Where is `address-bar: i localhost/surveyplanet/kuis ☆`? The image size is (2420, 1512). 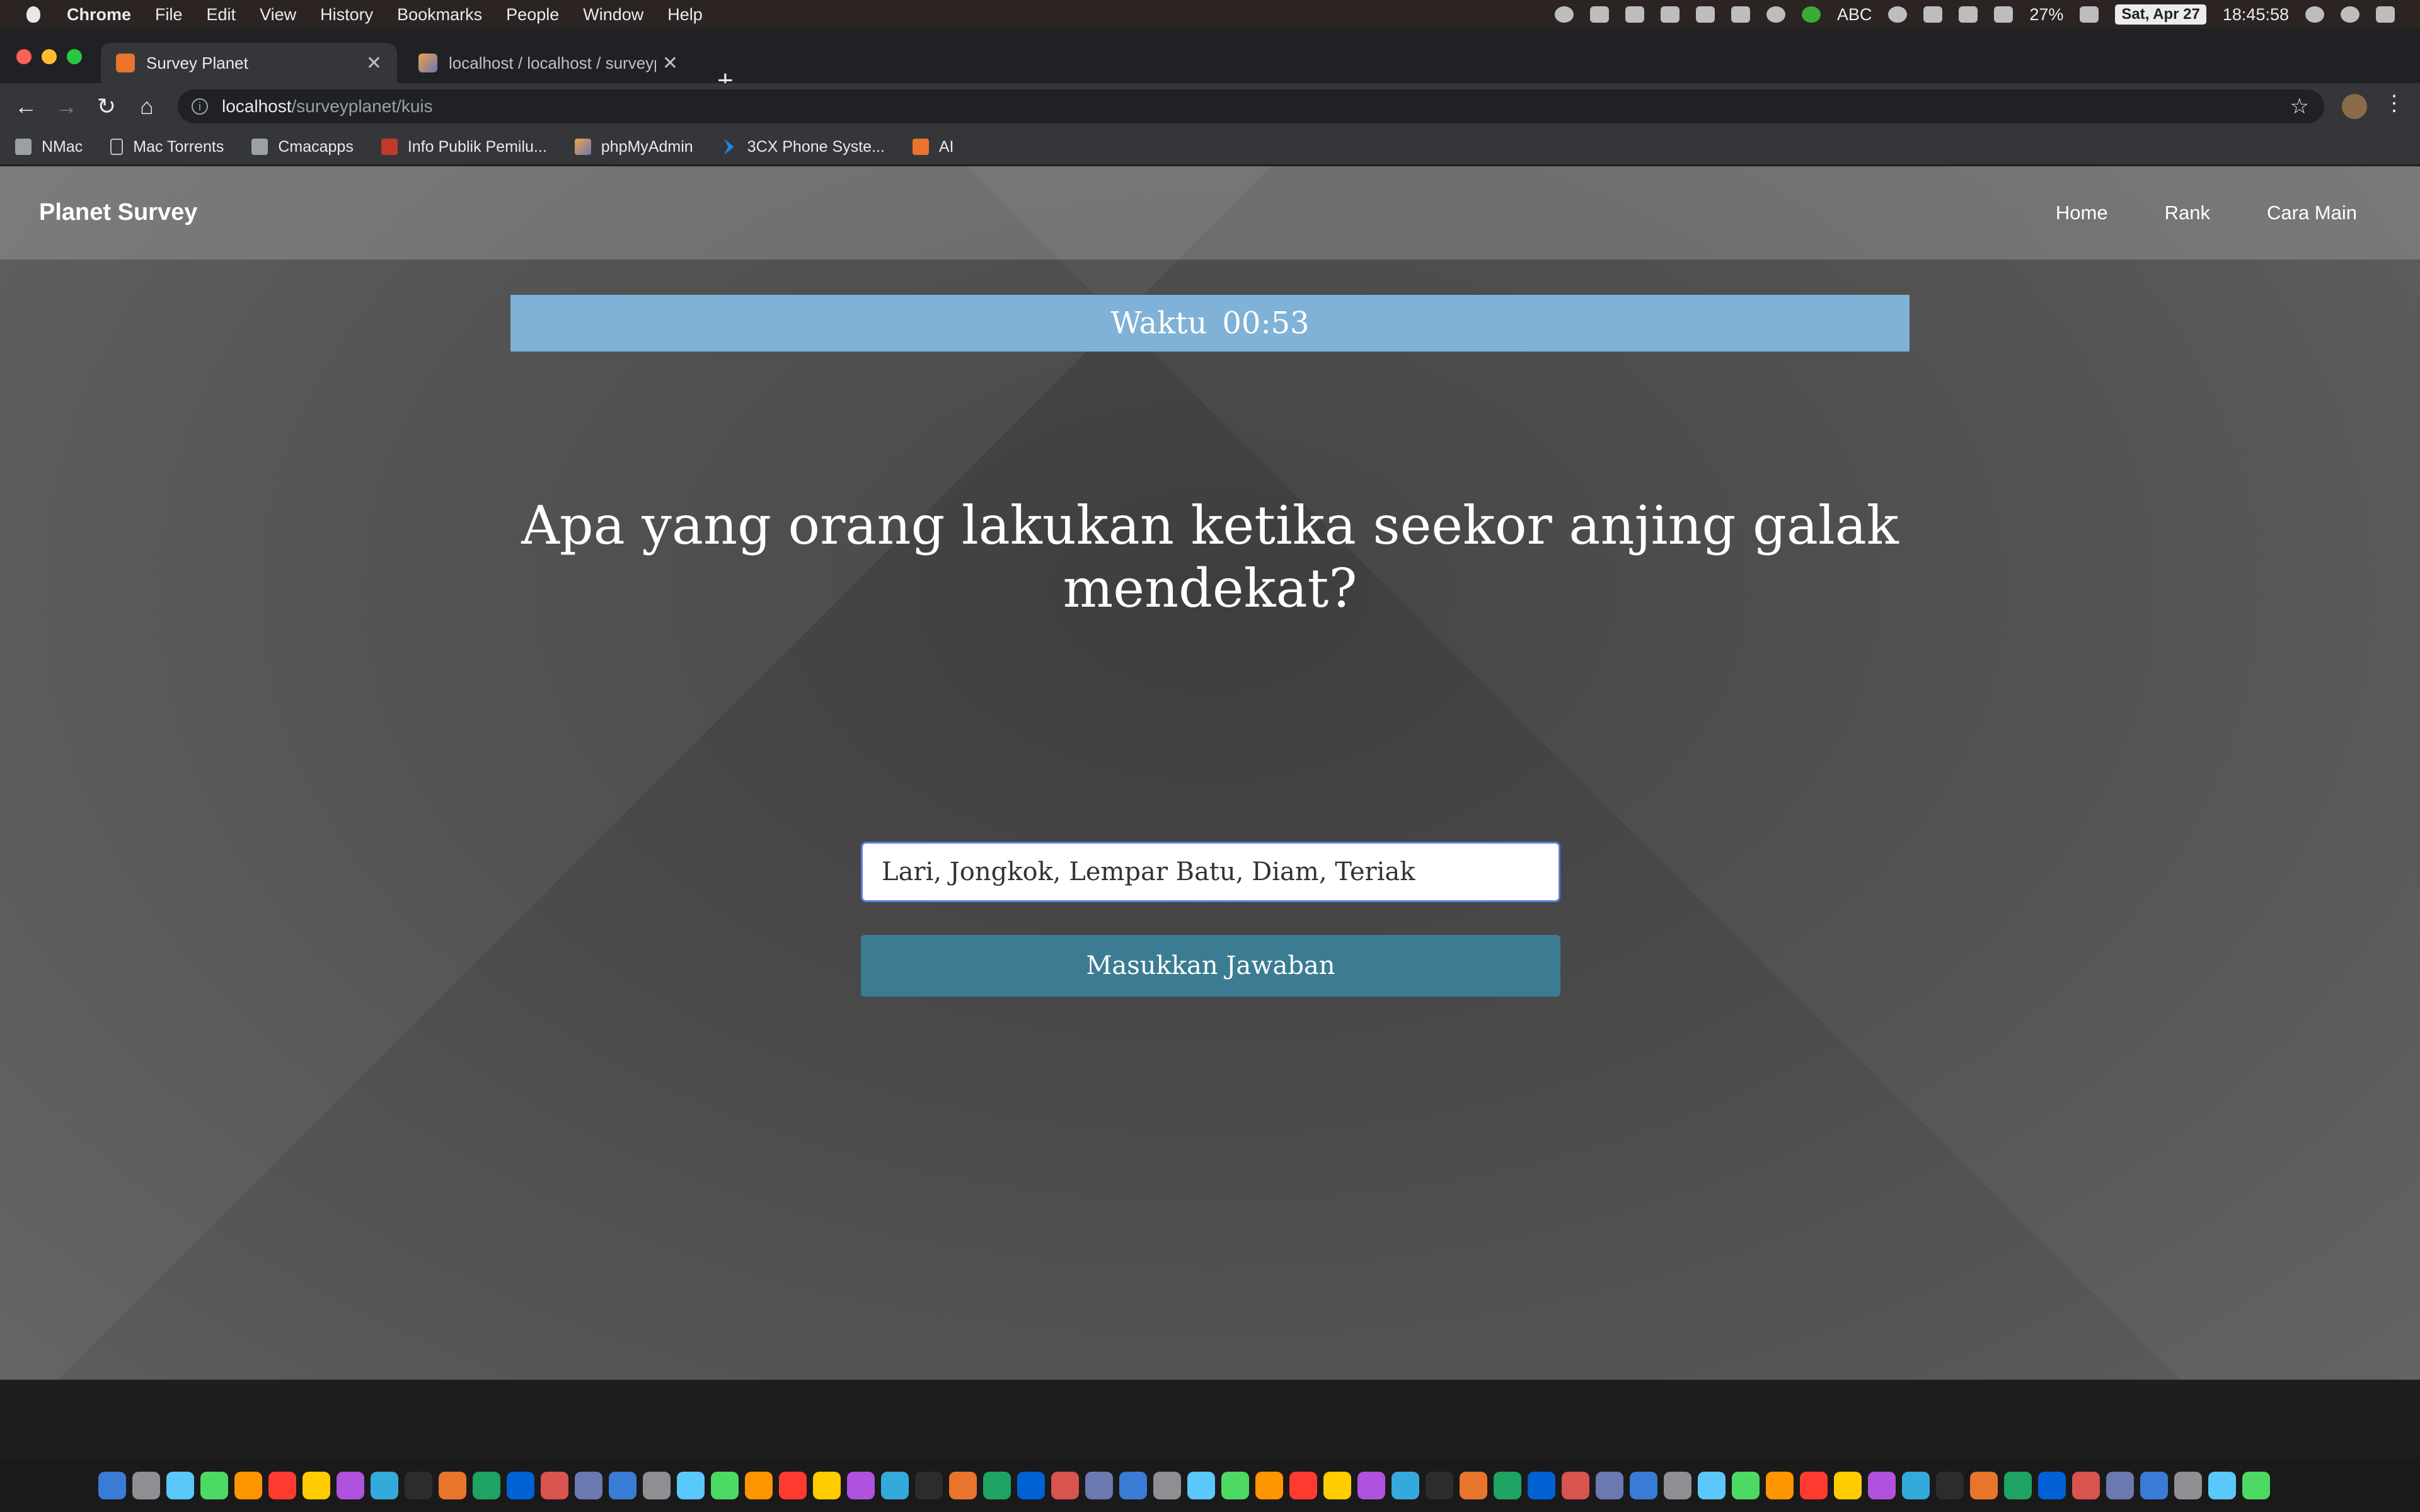 address-bar: i localhost/surveyplanet/kuis ☆ is located at coordinates (1251, 106).